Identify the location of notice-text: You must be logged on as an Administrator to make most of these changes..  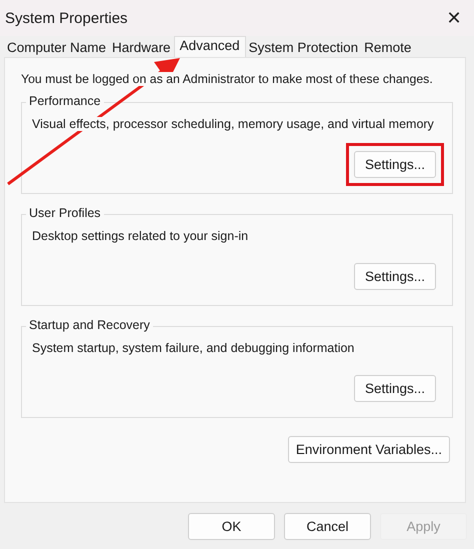
(227, 79).